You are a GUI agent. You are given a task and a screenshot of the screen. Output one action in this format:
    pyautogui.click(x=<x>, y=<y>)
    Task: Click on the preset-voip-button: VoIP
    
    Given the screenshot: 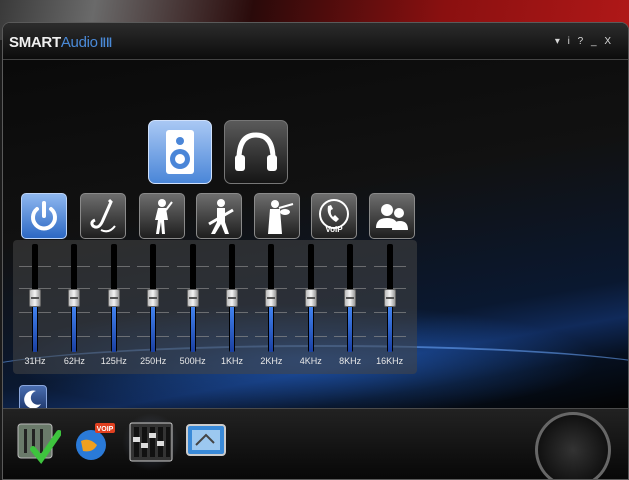 What is the action you would take?
    pyautogui.click(x=334, y=216)
    